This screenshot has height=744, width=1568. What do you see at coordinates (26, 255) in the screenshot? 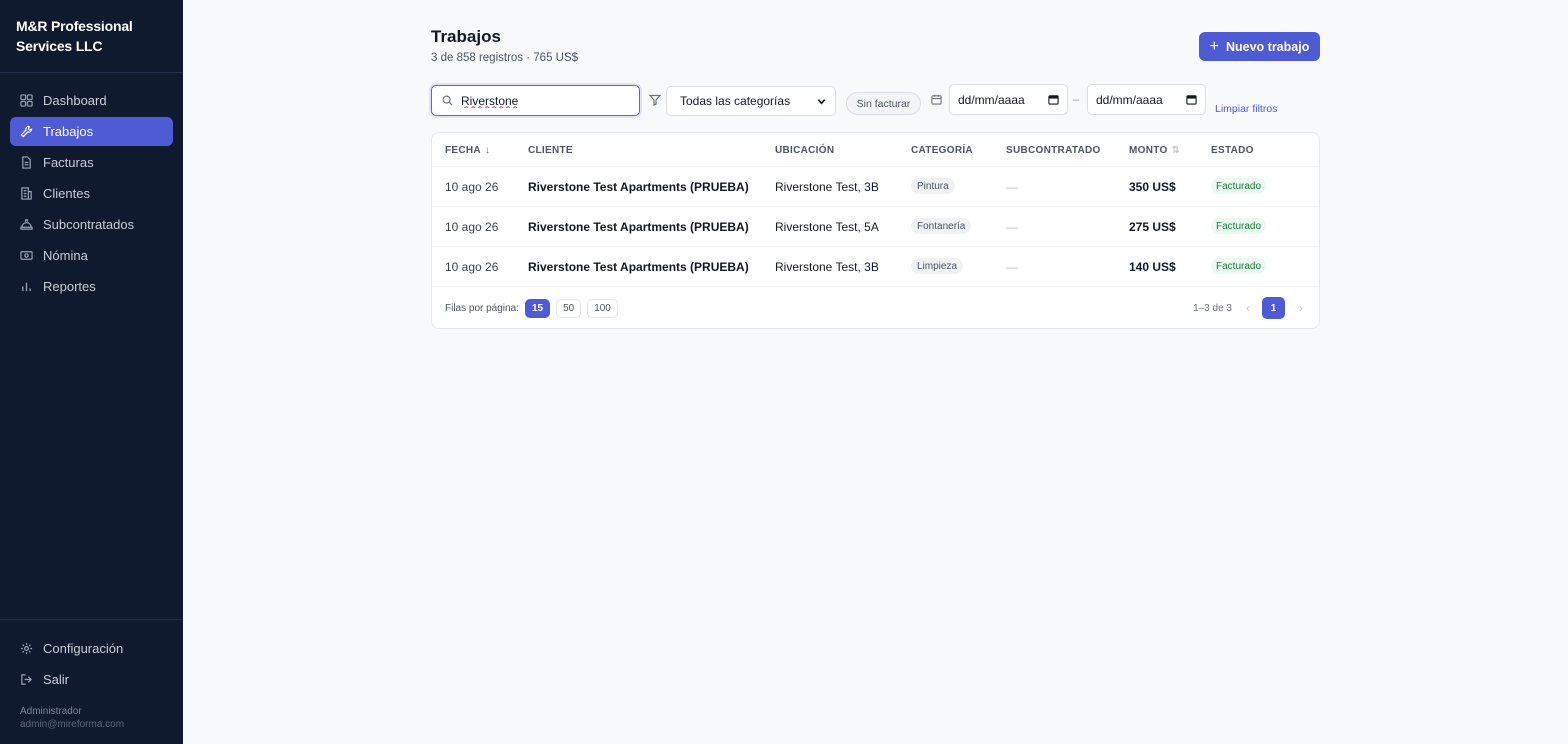
I see `cash-icon` at bounding box center [26, 255].